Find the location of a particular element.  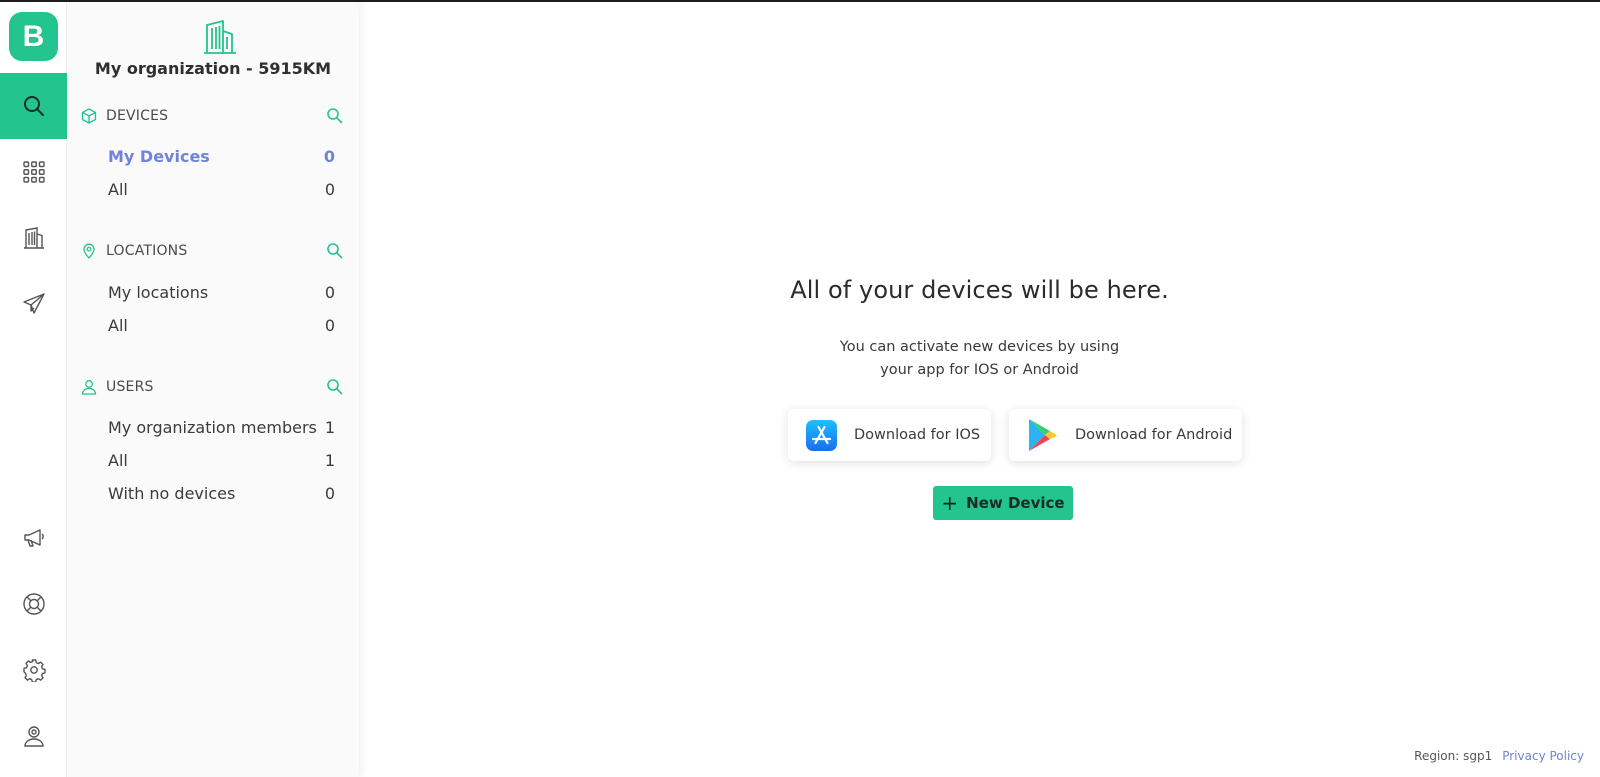

download-ios-button: Download for IOS is located at coordinates (889, 435).